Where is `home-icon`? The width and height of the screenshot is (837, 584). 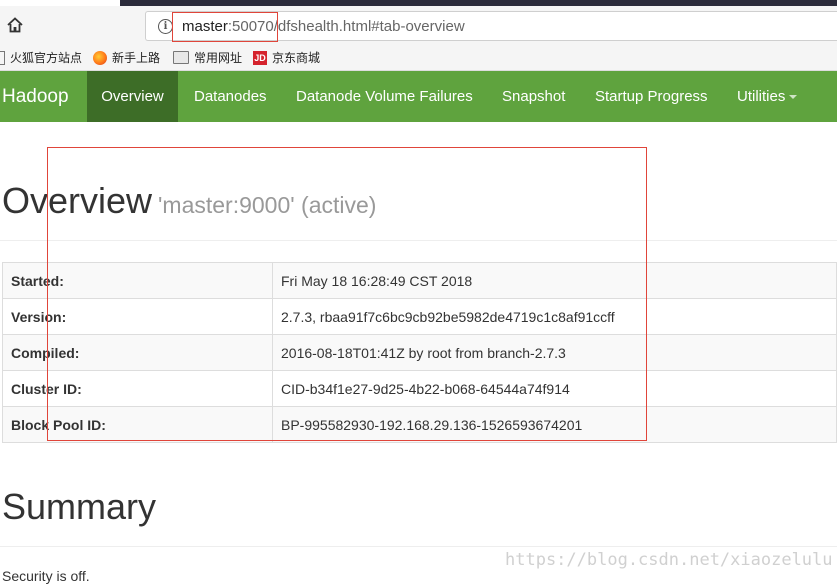 home-icon is located at coordinates (15, 25).